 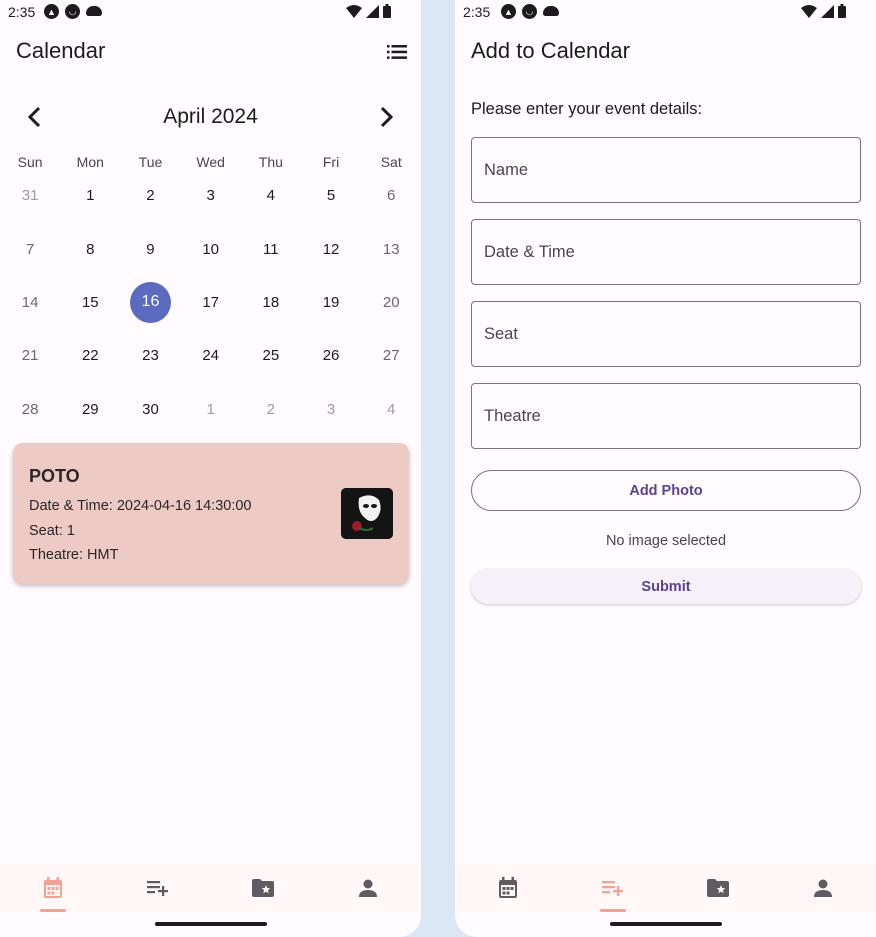 I want to click on day-number: 17, so click(x=210, y=302).